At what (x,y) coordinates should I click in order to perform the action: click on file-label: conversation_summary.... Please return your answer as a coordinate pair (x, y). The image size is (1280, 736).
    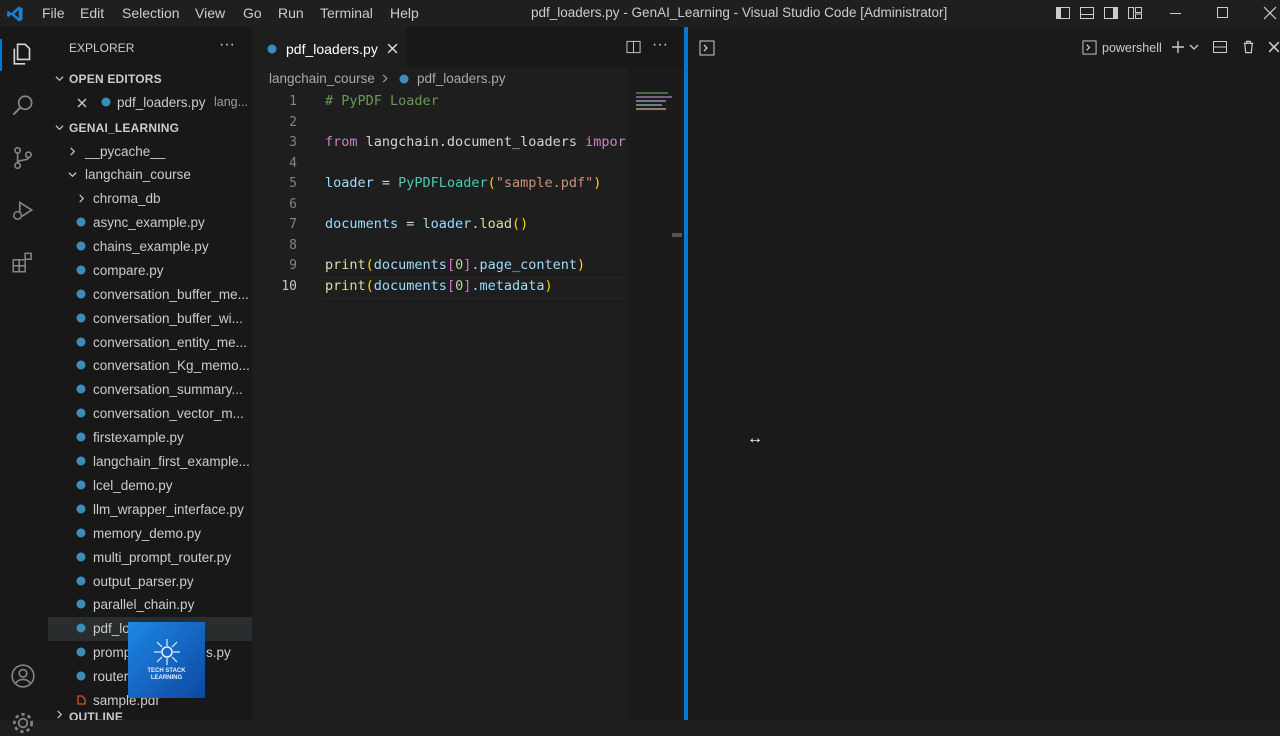
    Looking at the image, I should click on (168, 389).